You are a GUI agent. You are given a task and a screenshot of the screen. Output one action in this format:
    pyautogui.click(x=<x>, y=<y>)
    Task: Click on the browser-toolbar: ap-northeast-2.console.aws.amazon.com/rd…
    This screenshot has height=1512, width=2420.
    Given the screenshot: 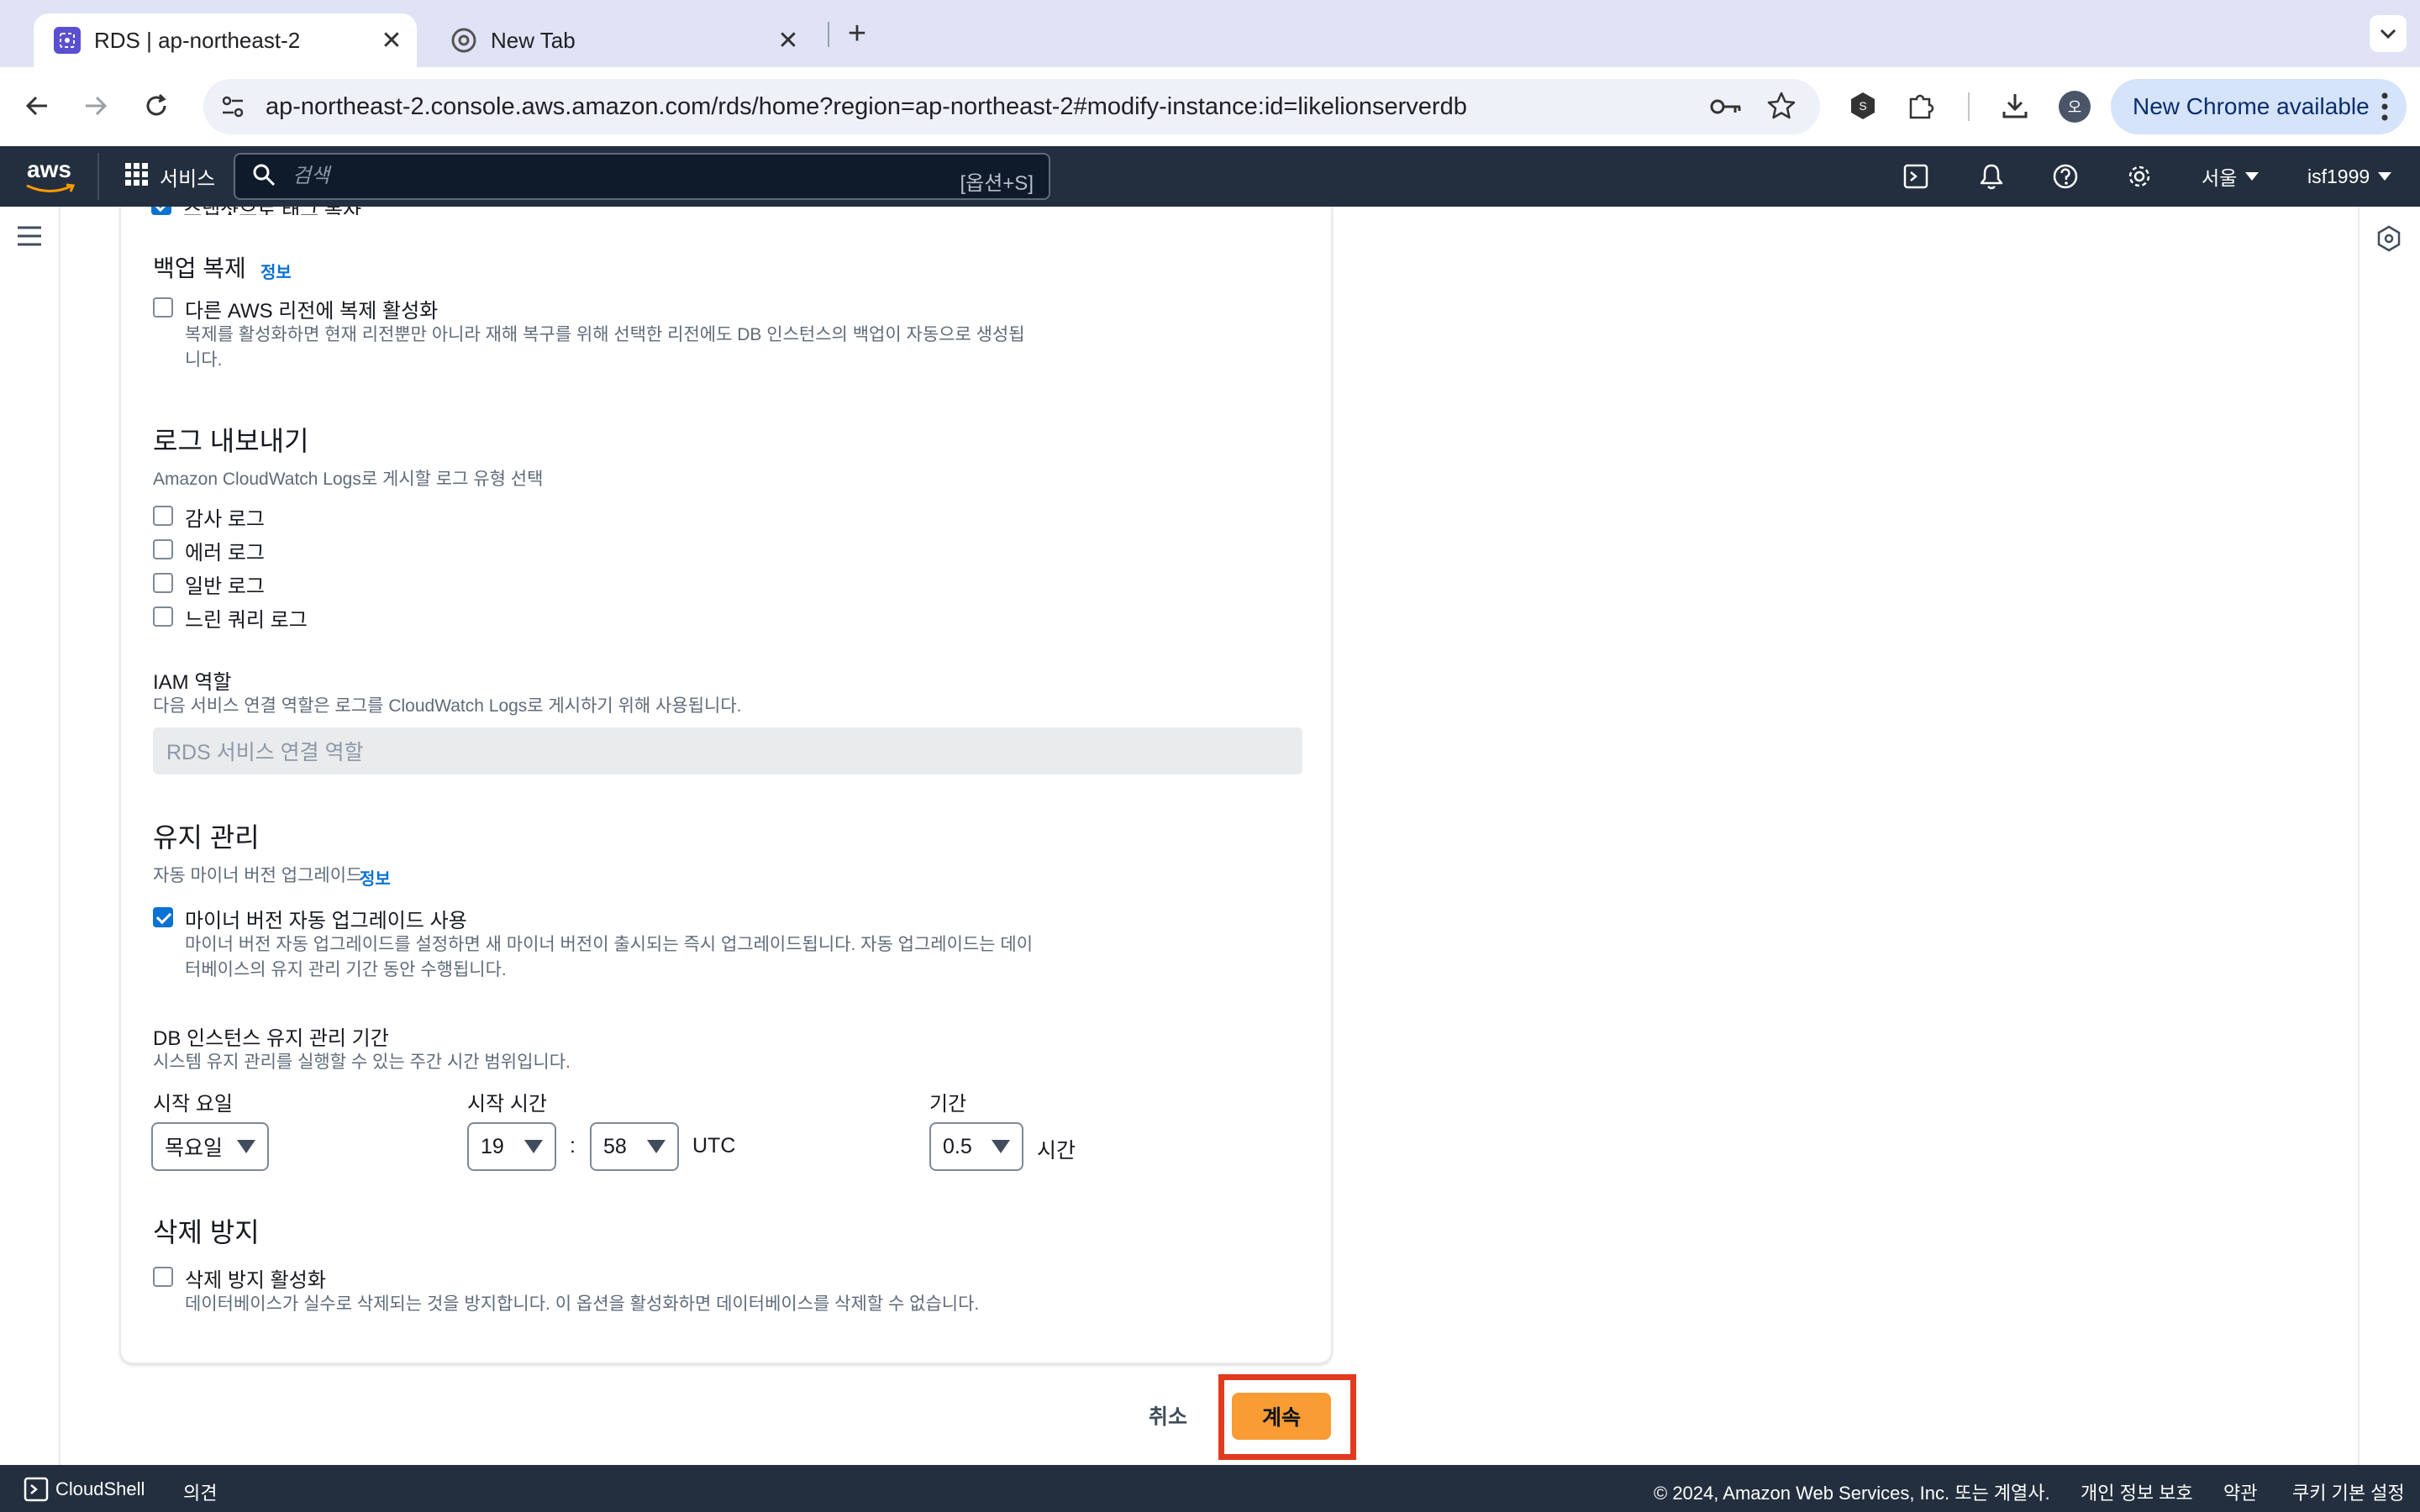 What is the action you would take?
    pyautogui.click(x=1210, y=106)
    